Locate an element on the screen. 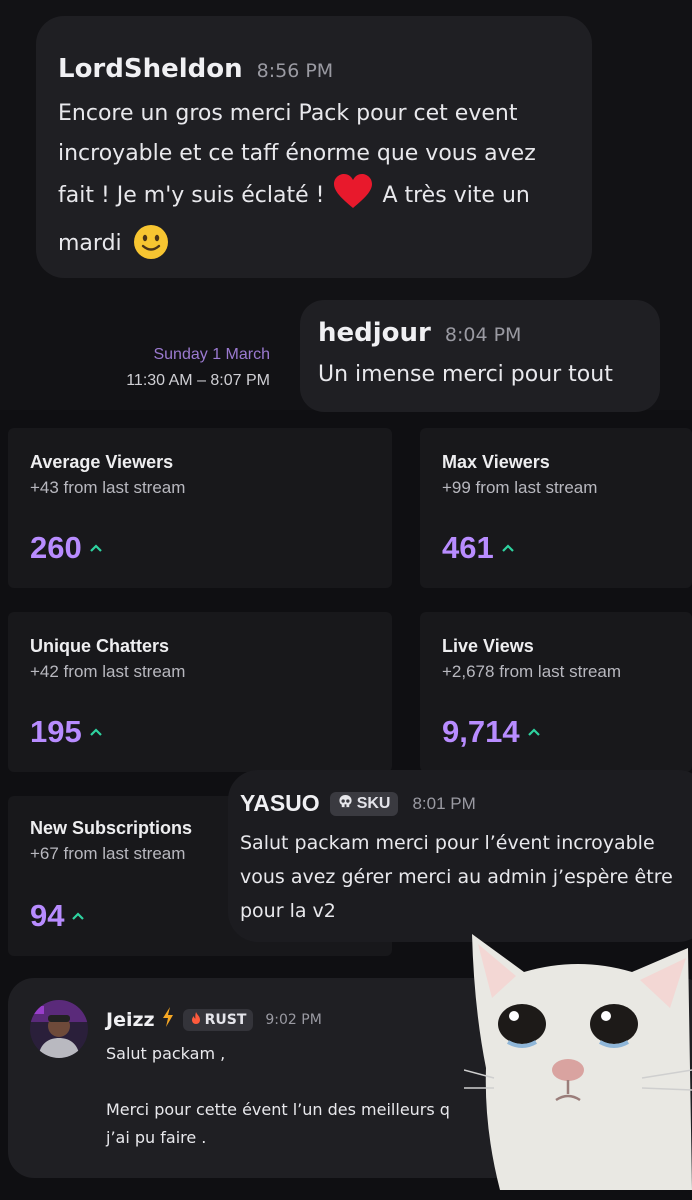  stat-value: 195 is located at coordinates (56, 731).